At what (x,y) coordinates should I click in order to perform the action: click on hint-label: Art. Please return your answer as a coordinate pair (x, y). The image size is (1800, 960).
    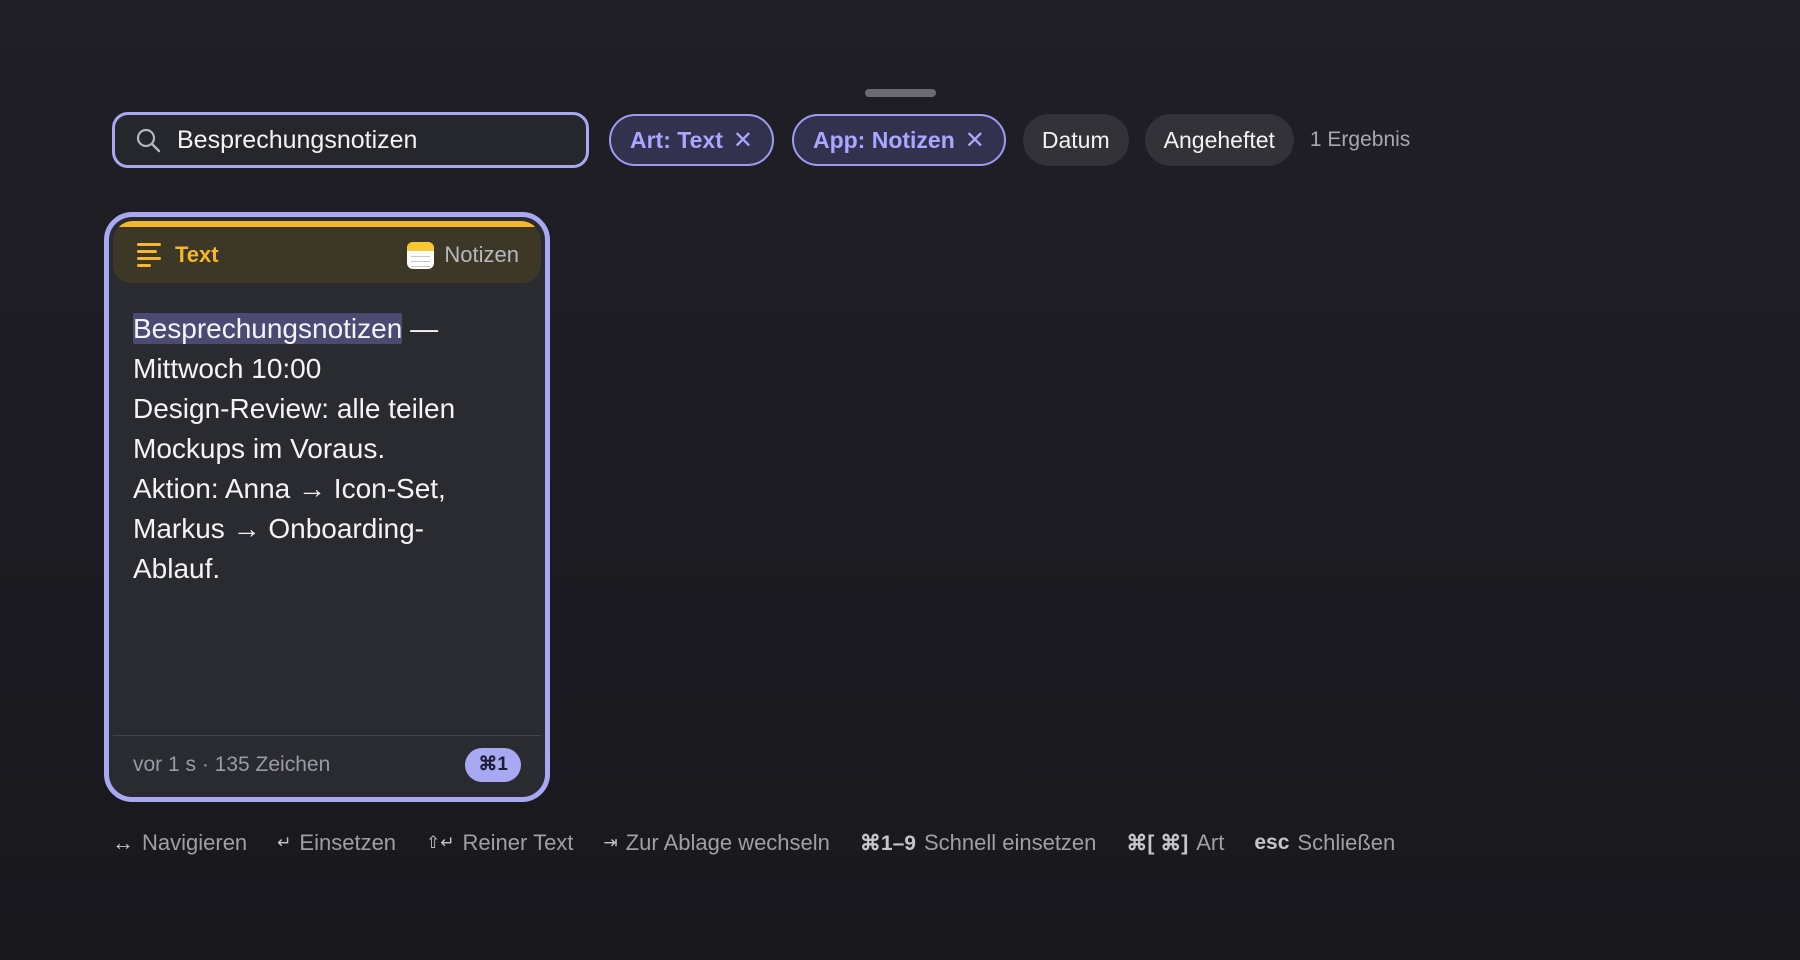
    Looking at the image, I should click on (1210, 842).